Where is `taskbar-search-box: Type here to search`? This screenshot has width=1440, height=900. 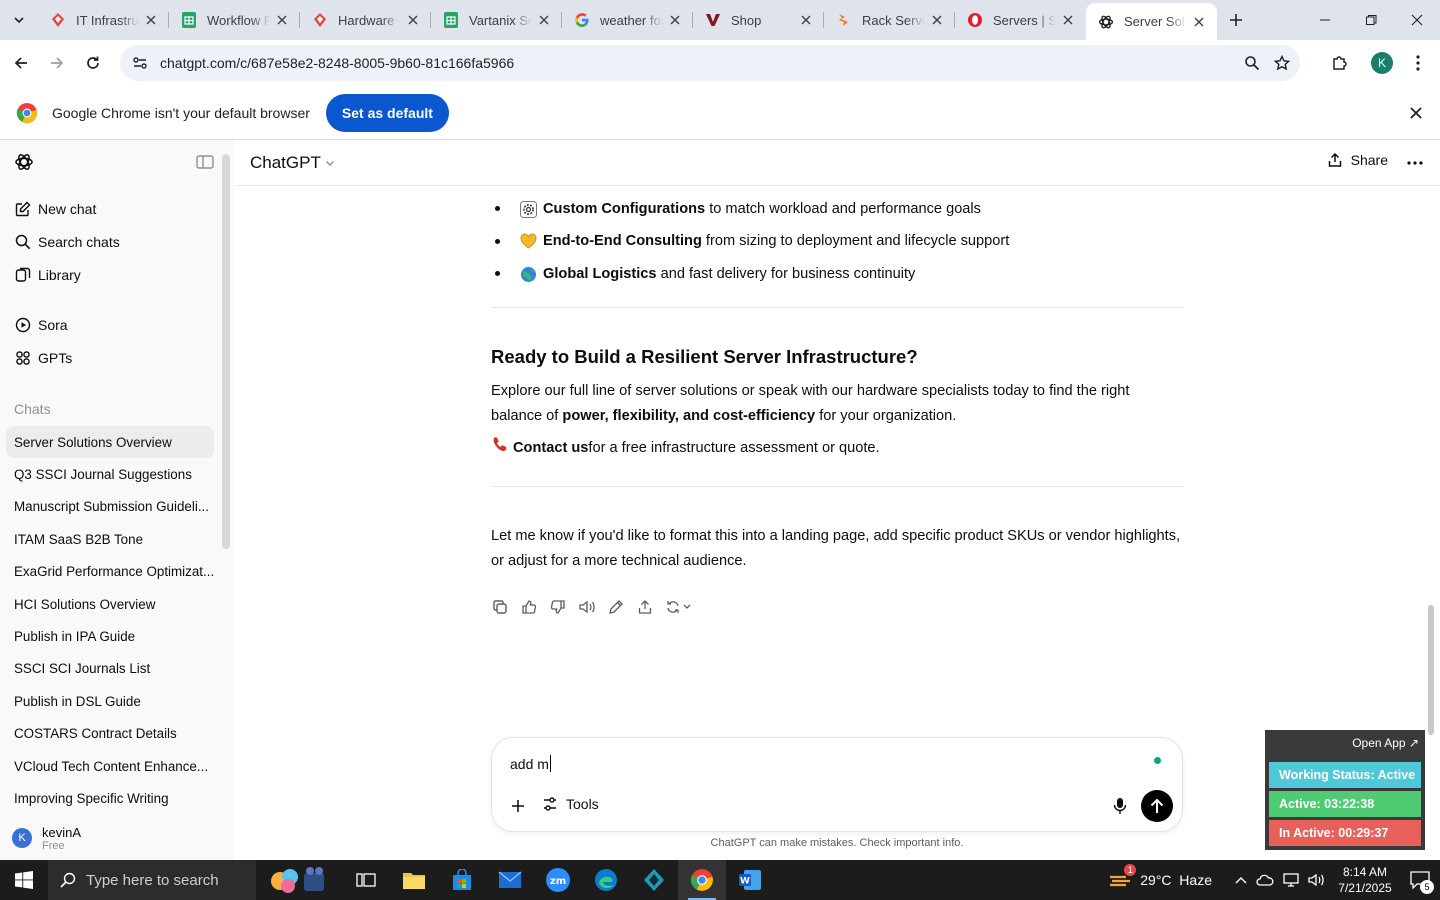
taskbar-search-box: Type here to search is located at coordinates (152, 880).